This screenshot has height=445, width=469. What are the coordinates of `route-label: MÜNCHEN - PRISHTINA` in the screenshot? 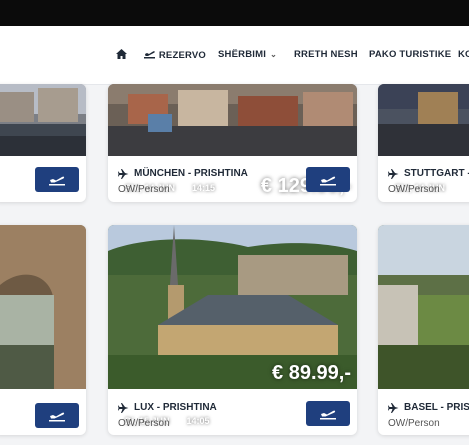 It's located at (191, 173).